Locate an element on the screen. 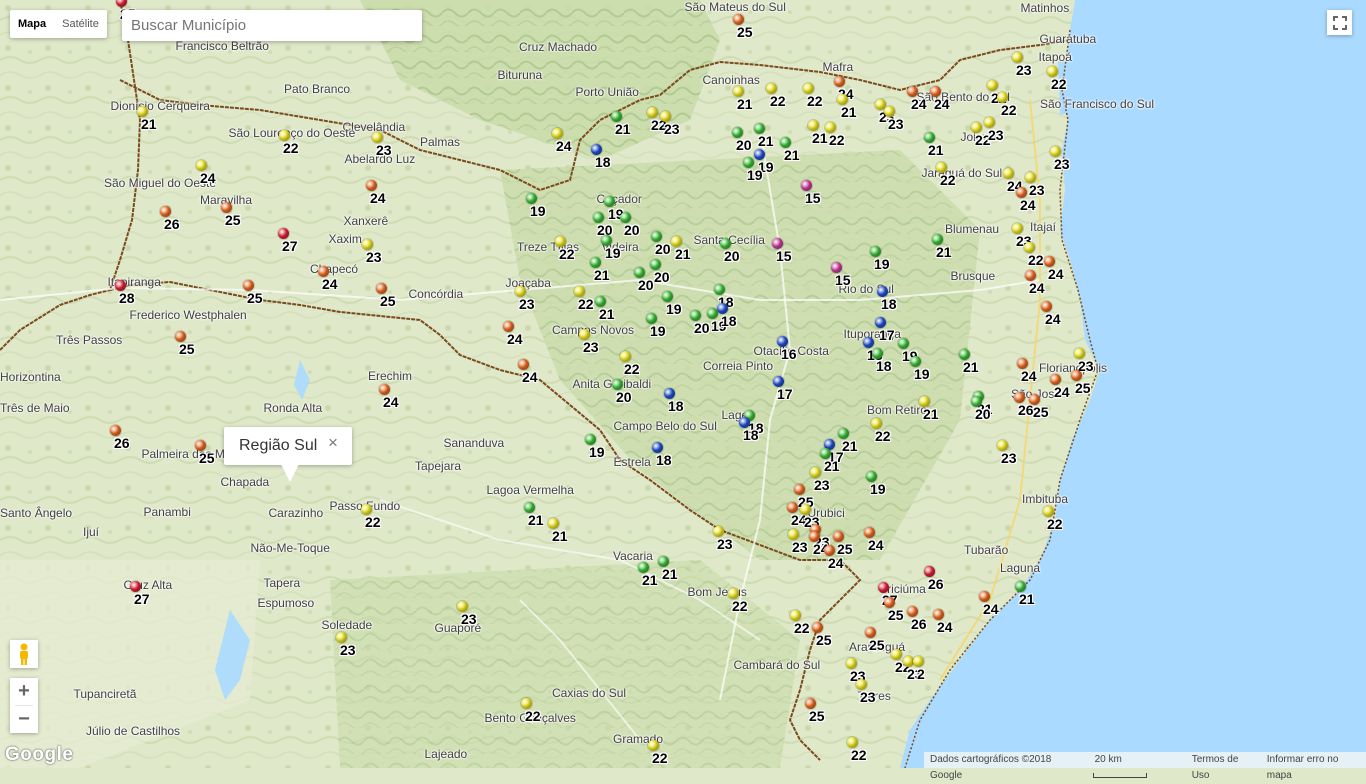 The width and height of the screenshot is (1366, 784). temperature-marker: 26 is located at coordinates (931, 580).